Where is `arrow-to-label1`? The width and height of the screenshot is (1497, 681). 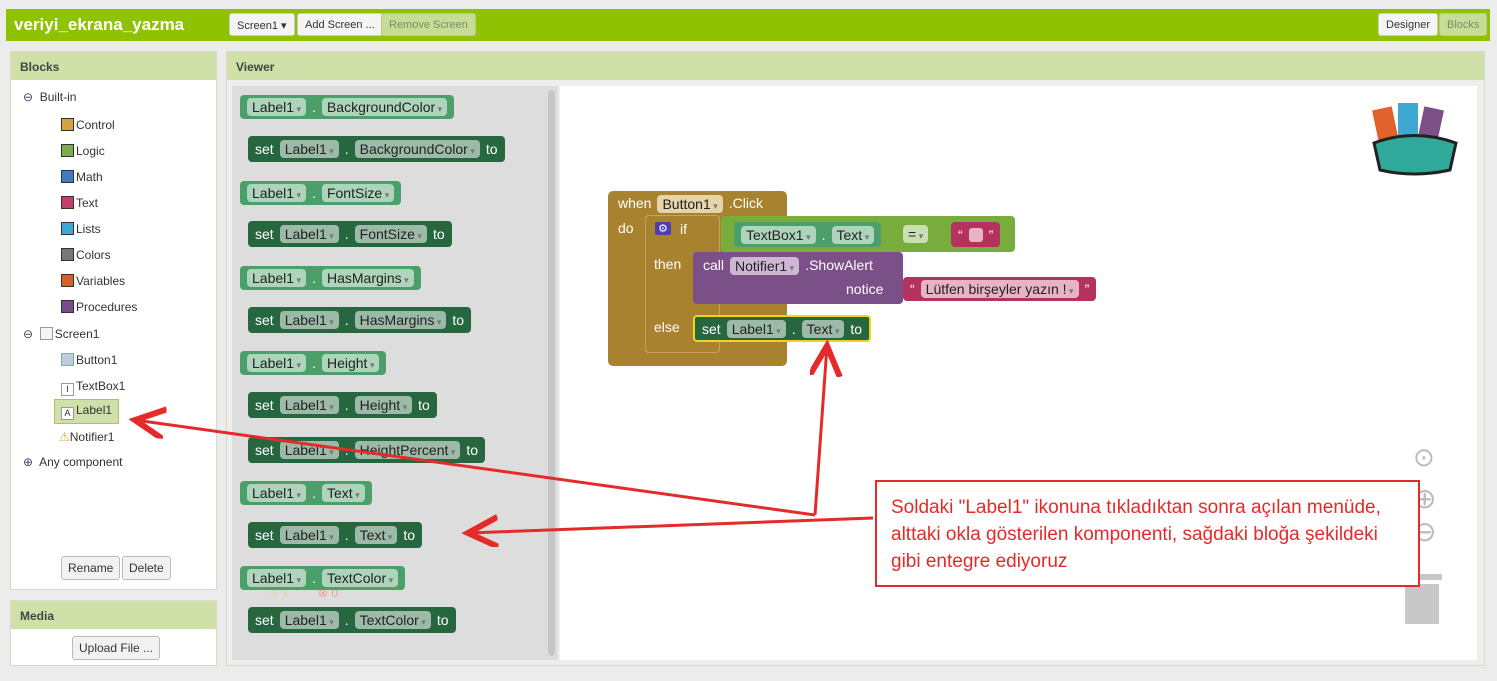 arrow-to-label1 is located at coordinates (475, 468).